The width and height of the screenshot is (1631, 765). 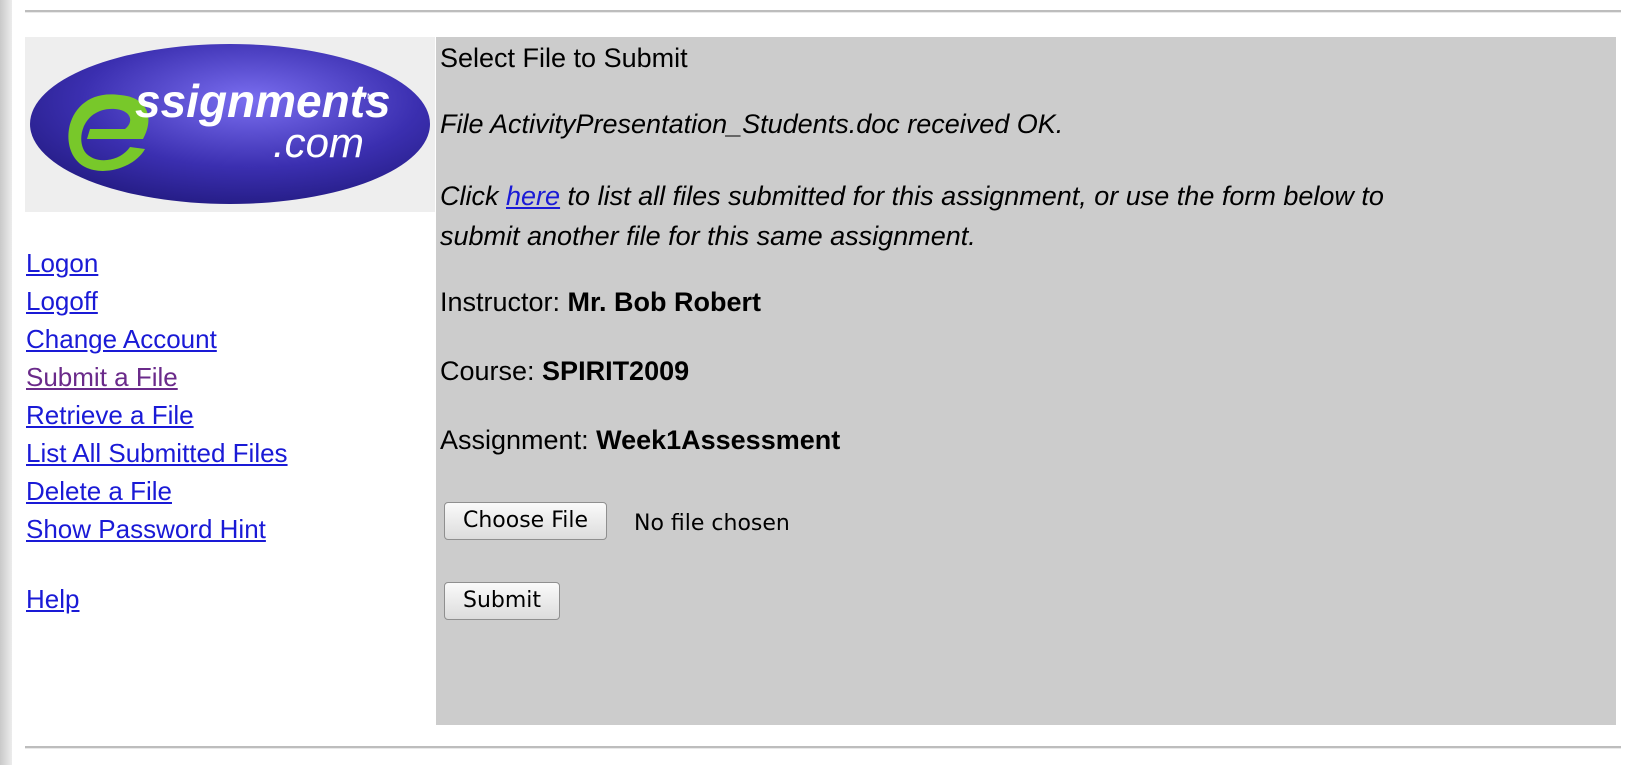 I want to click on nav-submit-file-link: Submit a File, so click(x=157, y=377).